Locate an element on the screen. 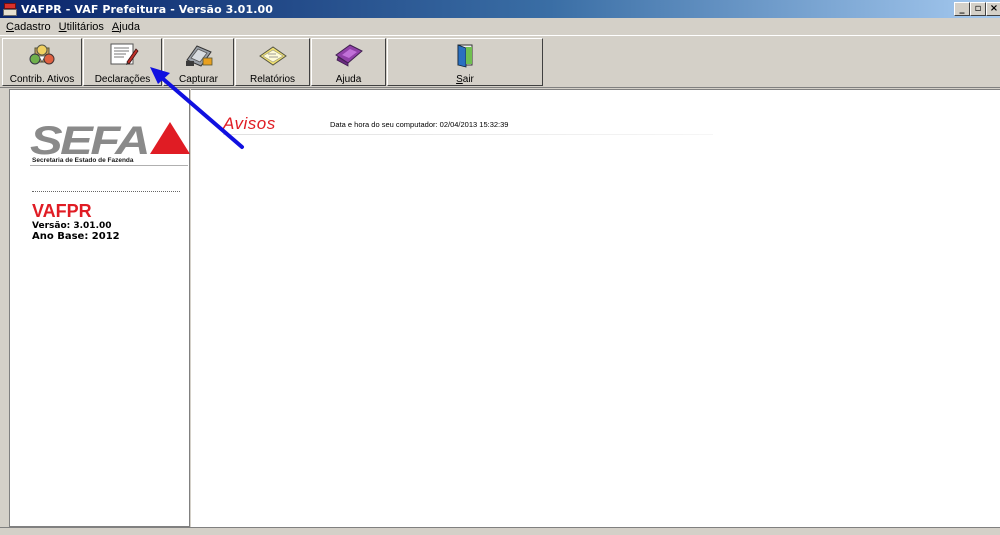 This screenshot has width=1000, height=535. maximize-button: ▫ is located at coordinates (978, 9).